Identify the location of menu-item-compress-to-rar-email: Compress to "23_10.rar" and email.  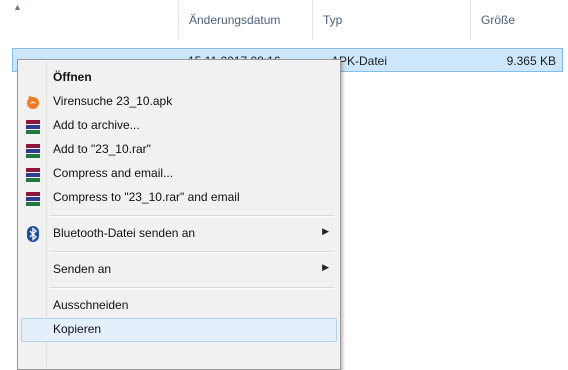
(179, 198).